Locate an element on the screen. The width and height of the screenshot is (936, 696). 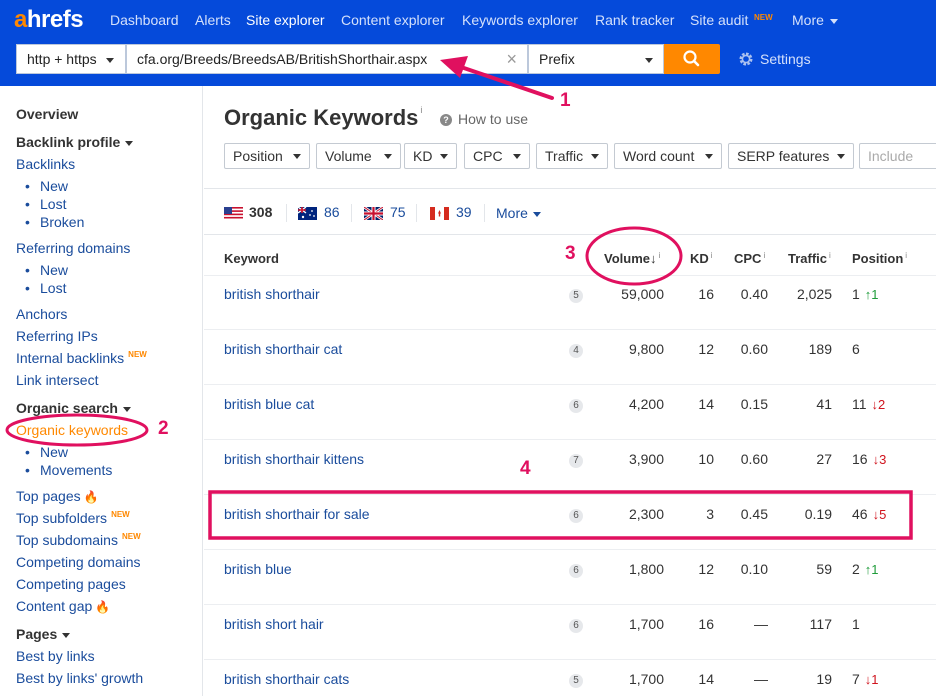
position-change-down: ↓1 is located at coordinates (871, 679).